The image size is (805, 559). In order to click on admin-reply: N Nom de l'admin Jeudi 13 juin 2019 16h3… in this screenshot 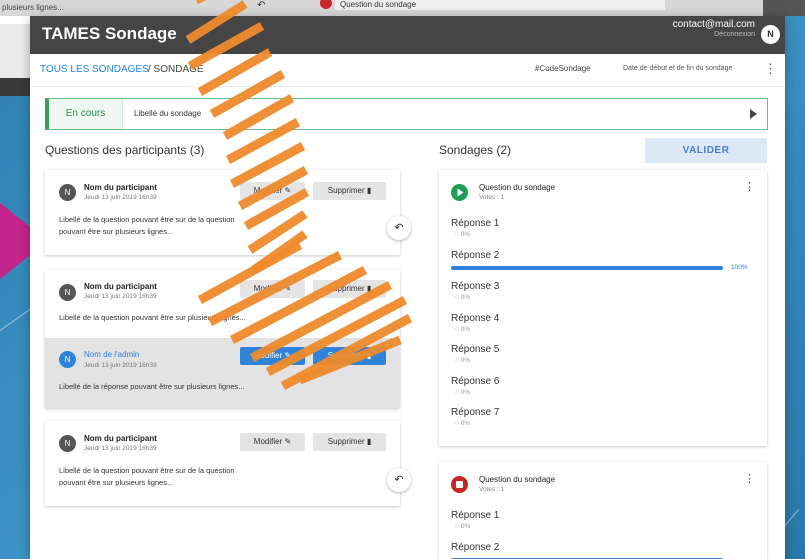, I will do `click(222, 373)`.